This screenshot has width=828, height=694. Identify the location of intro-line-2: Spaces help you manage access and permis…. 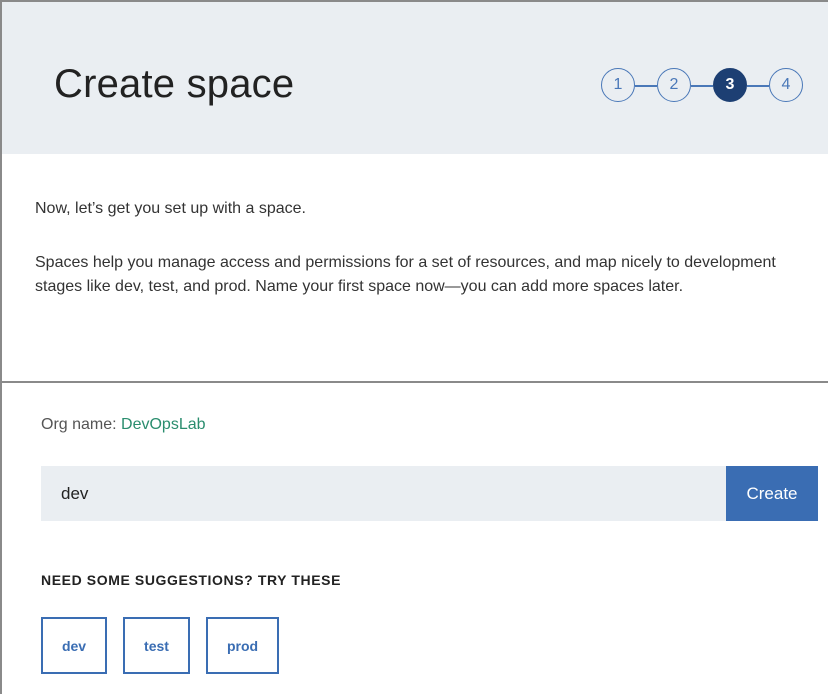
(405, 274).